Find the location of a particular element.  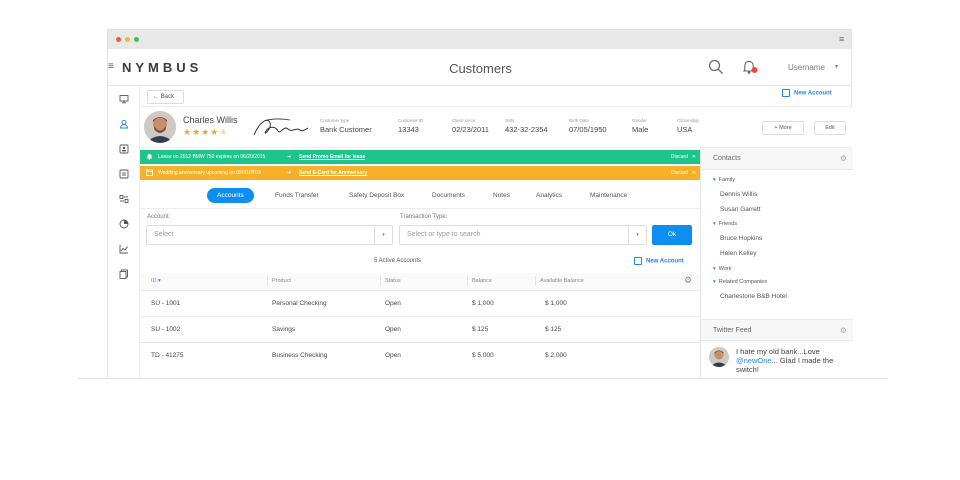

contacts-header: Contacts ⚙ is located at coordinates (777, 159).